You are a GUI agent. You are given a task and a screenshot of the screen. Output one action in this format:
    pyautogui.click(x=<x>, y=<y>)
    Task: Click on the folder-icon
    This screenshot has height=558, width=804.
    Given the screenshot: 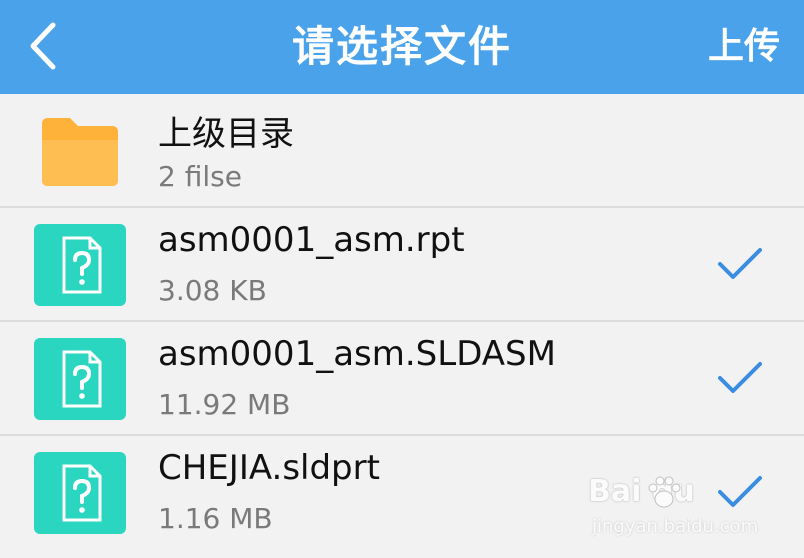 What is the action you would take?
    pyautogui.click(x=80, y=152)
    